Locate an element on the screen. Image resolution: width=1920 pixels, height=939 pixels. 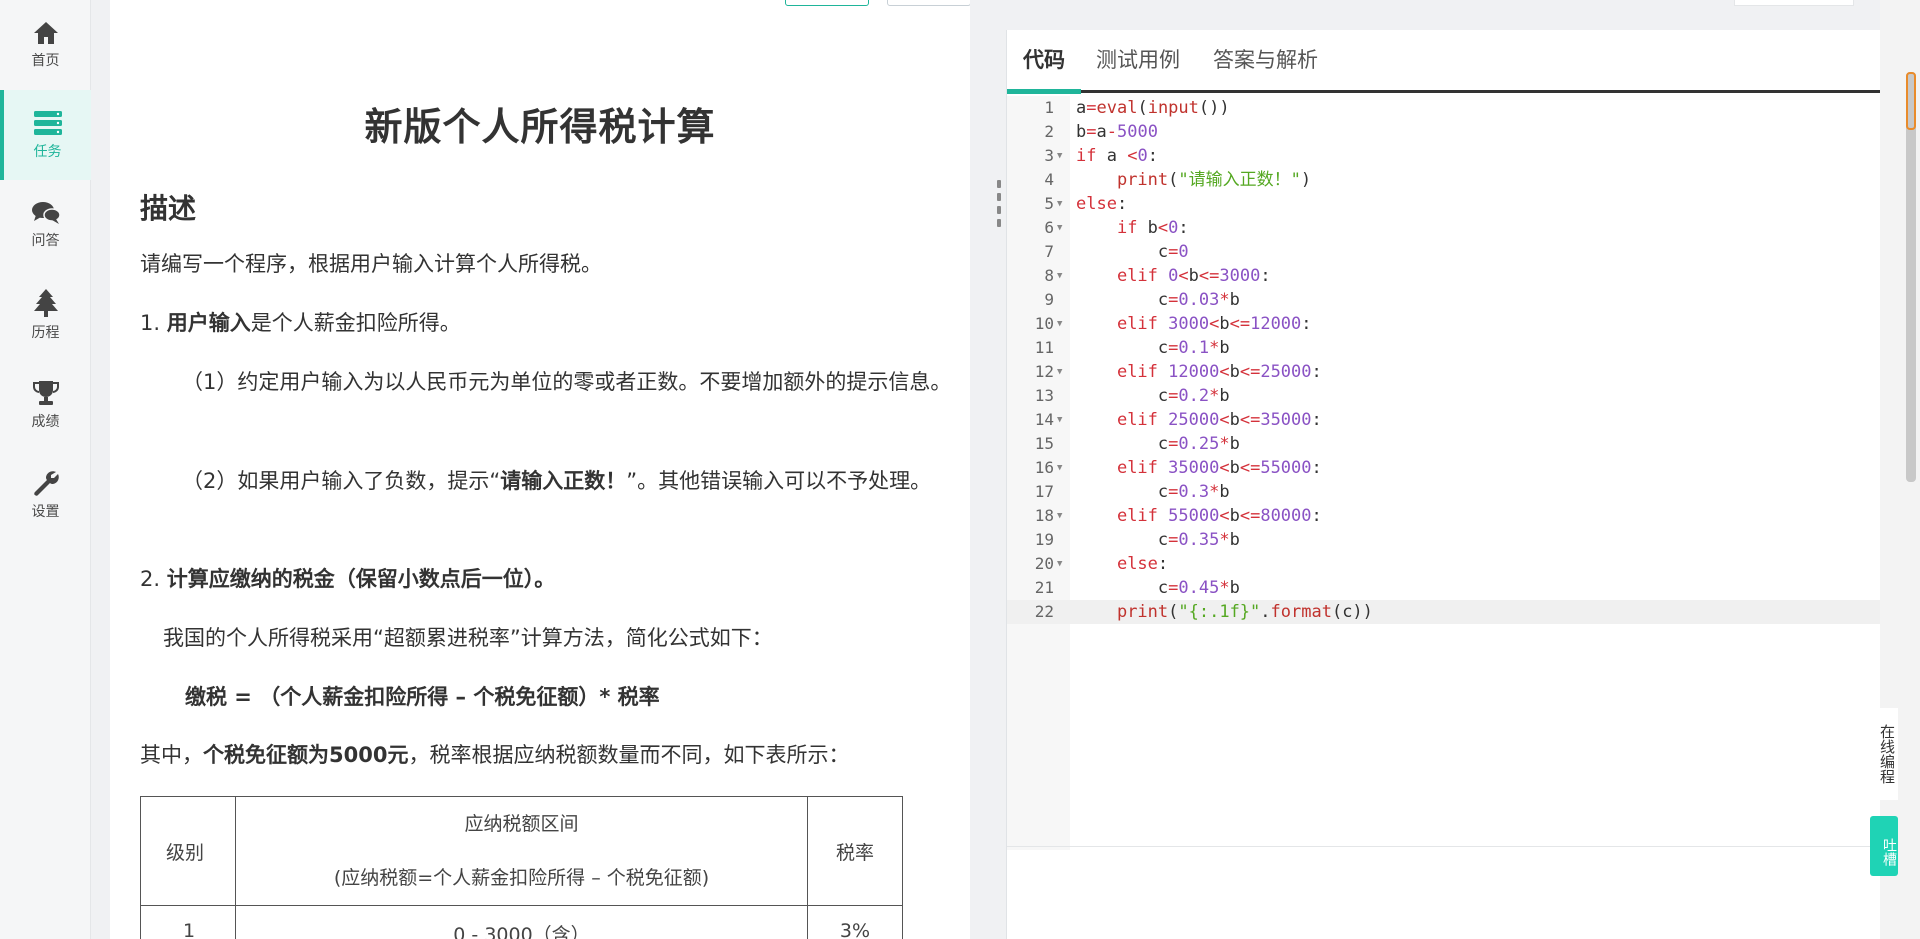
nav-item-settings: 设置 is located at coordinates (45, 495).